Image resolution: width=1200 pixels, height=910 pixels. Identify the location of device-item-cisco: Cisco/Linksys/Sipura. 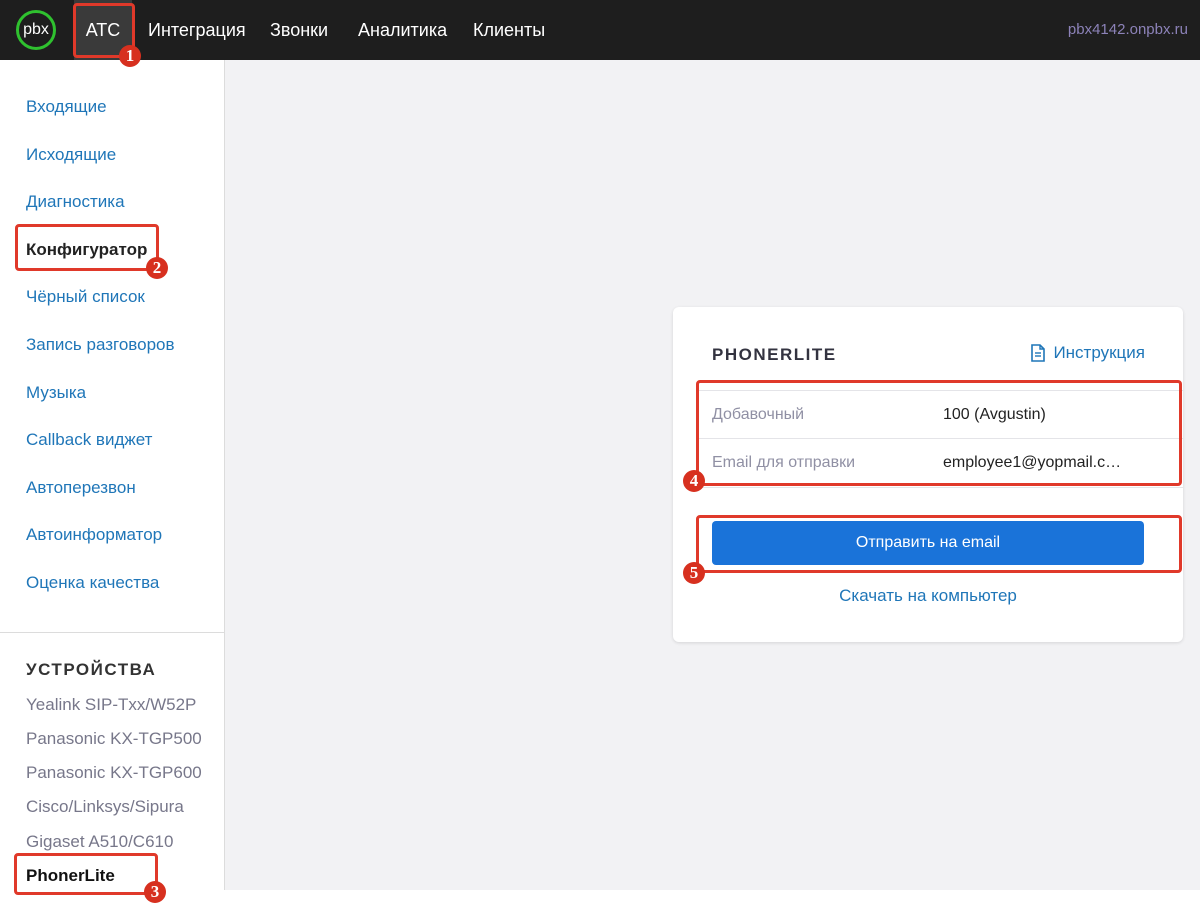
(105, 807).